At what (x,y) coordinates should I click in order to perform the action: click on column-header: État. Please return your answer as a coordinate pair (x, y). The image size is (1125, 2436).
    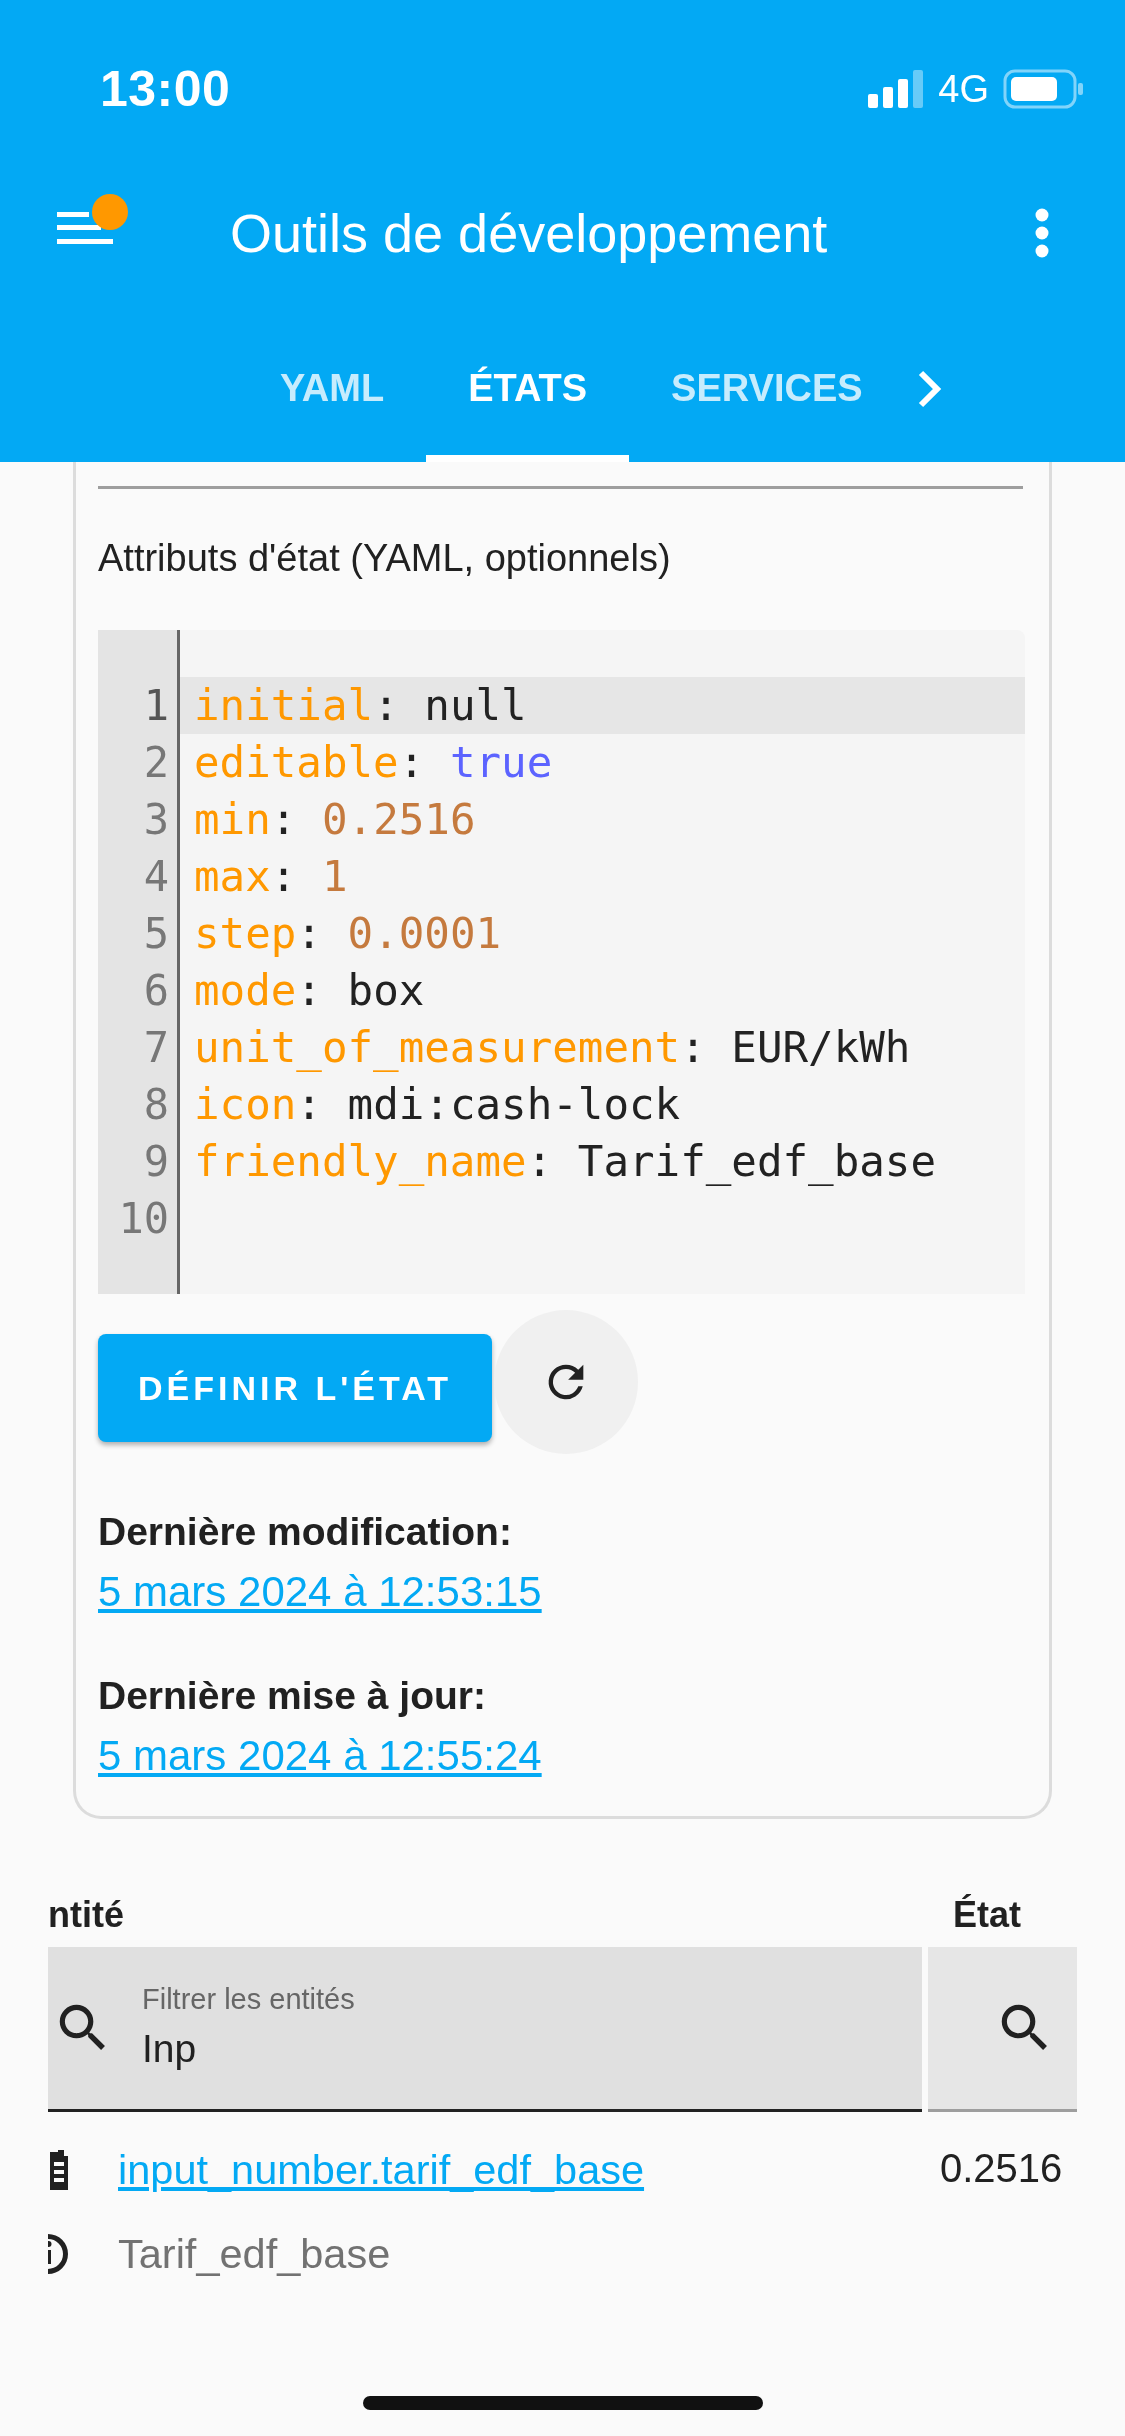
    Looking at the image, I should click on (987, 1915).